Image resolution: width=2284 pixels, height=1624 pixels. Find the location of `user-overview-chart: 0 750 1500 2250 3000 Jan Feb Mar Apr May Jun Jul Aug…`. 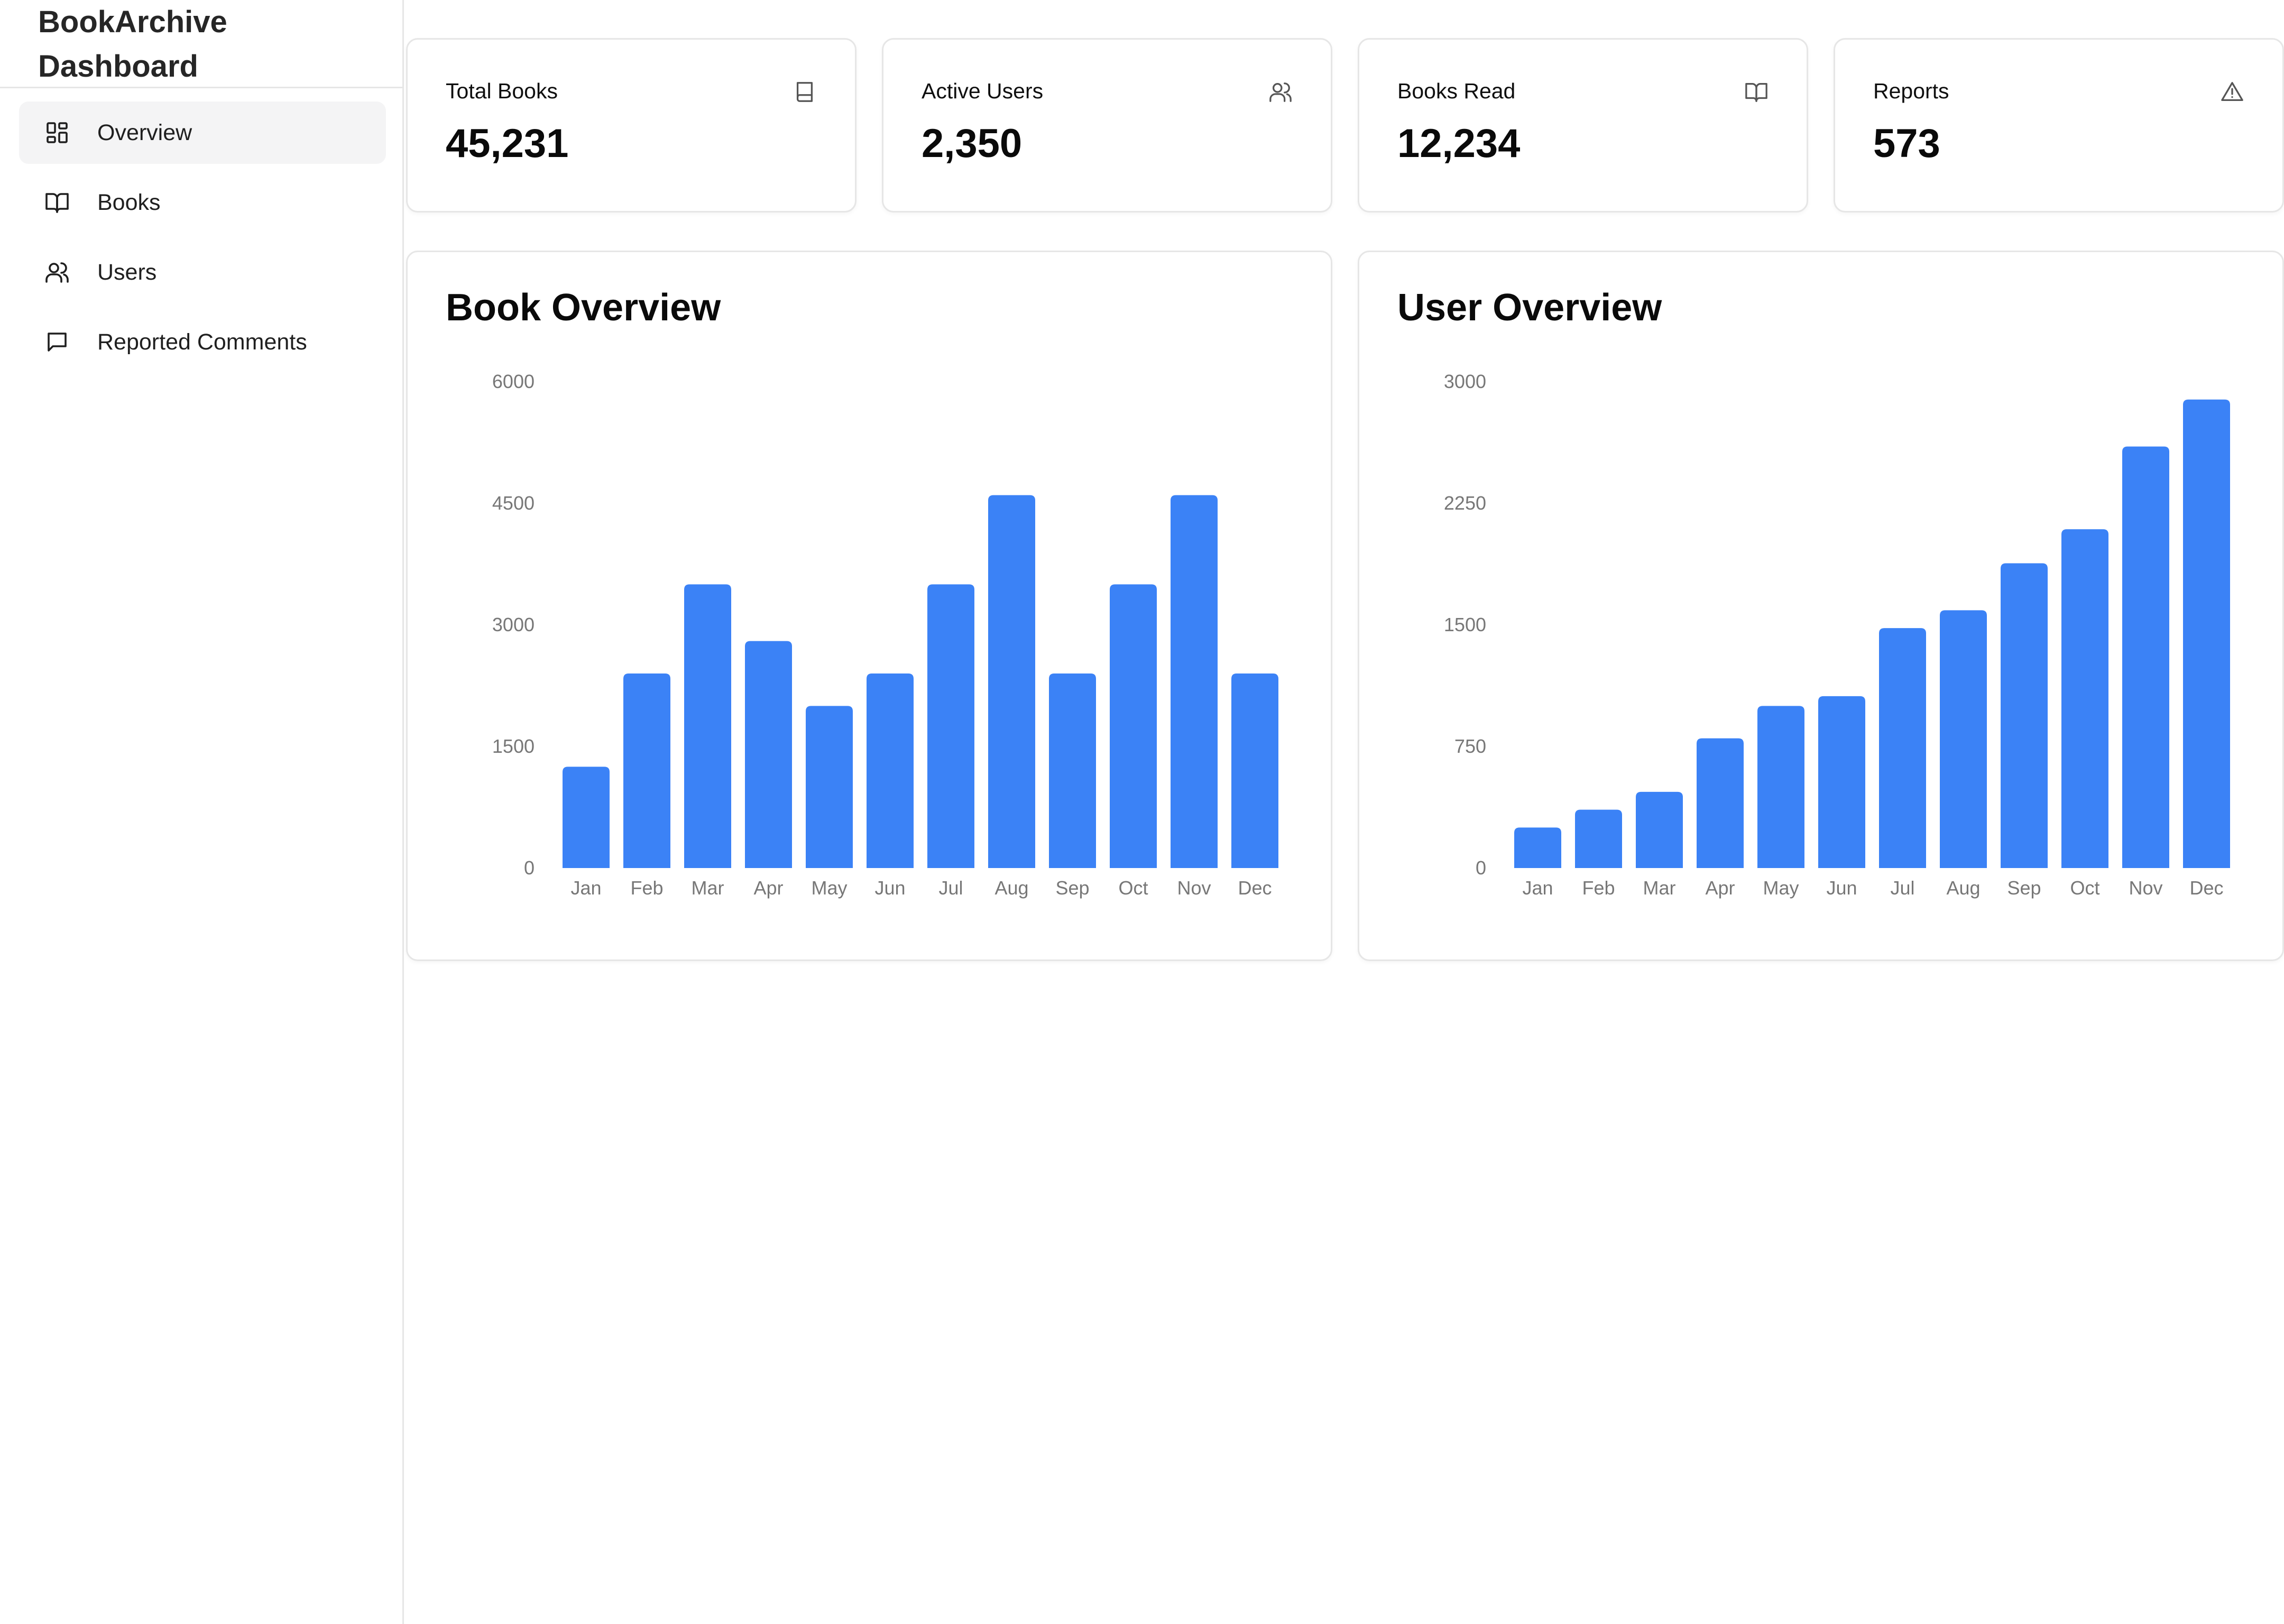

user-overview-chart: 0 750 1500 2250 3000 Jan Feb Mar Apr May Jun Jul Aug… is located at coordinates (1837, 635).